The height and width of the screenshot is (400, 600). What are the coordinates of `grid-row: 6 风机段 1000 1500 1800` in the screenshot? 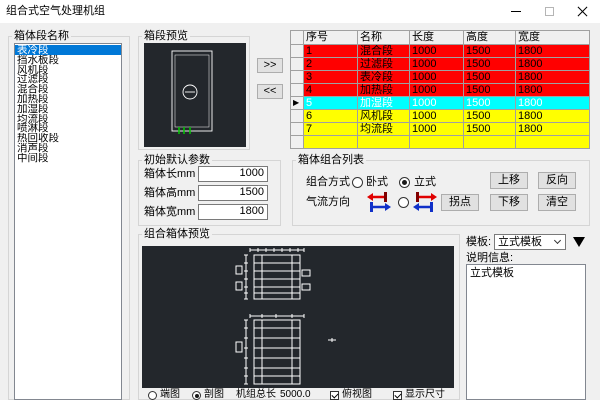 It's located at (440, 116).